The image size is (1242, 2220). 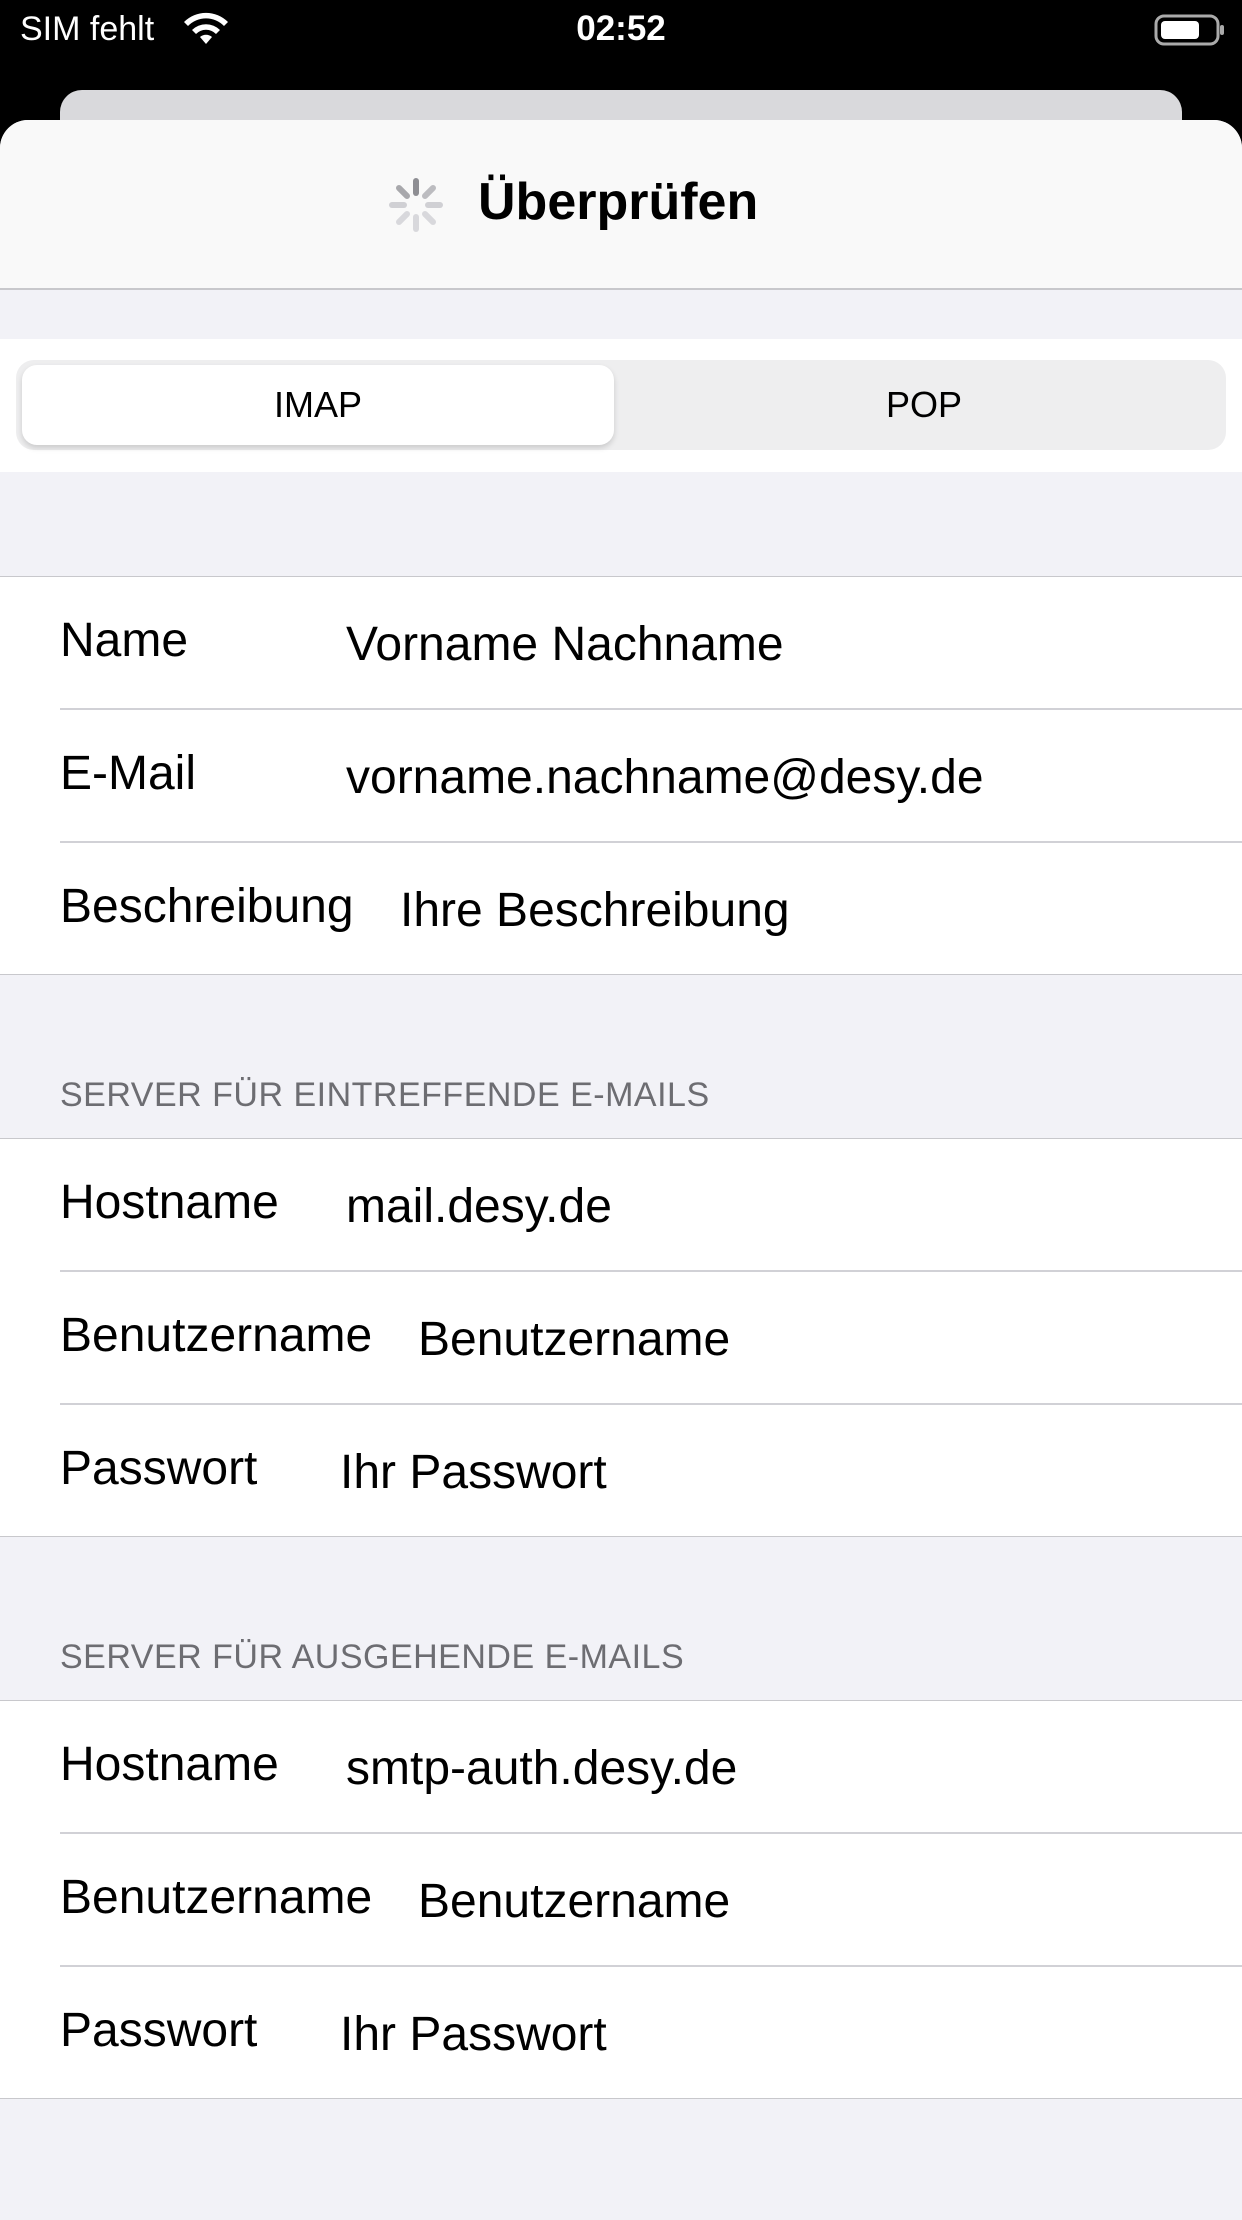 I want to click on page-title: Überprüfen, so click(x=618, y=202).